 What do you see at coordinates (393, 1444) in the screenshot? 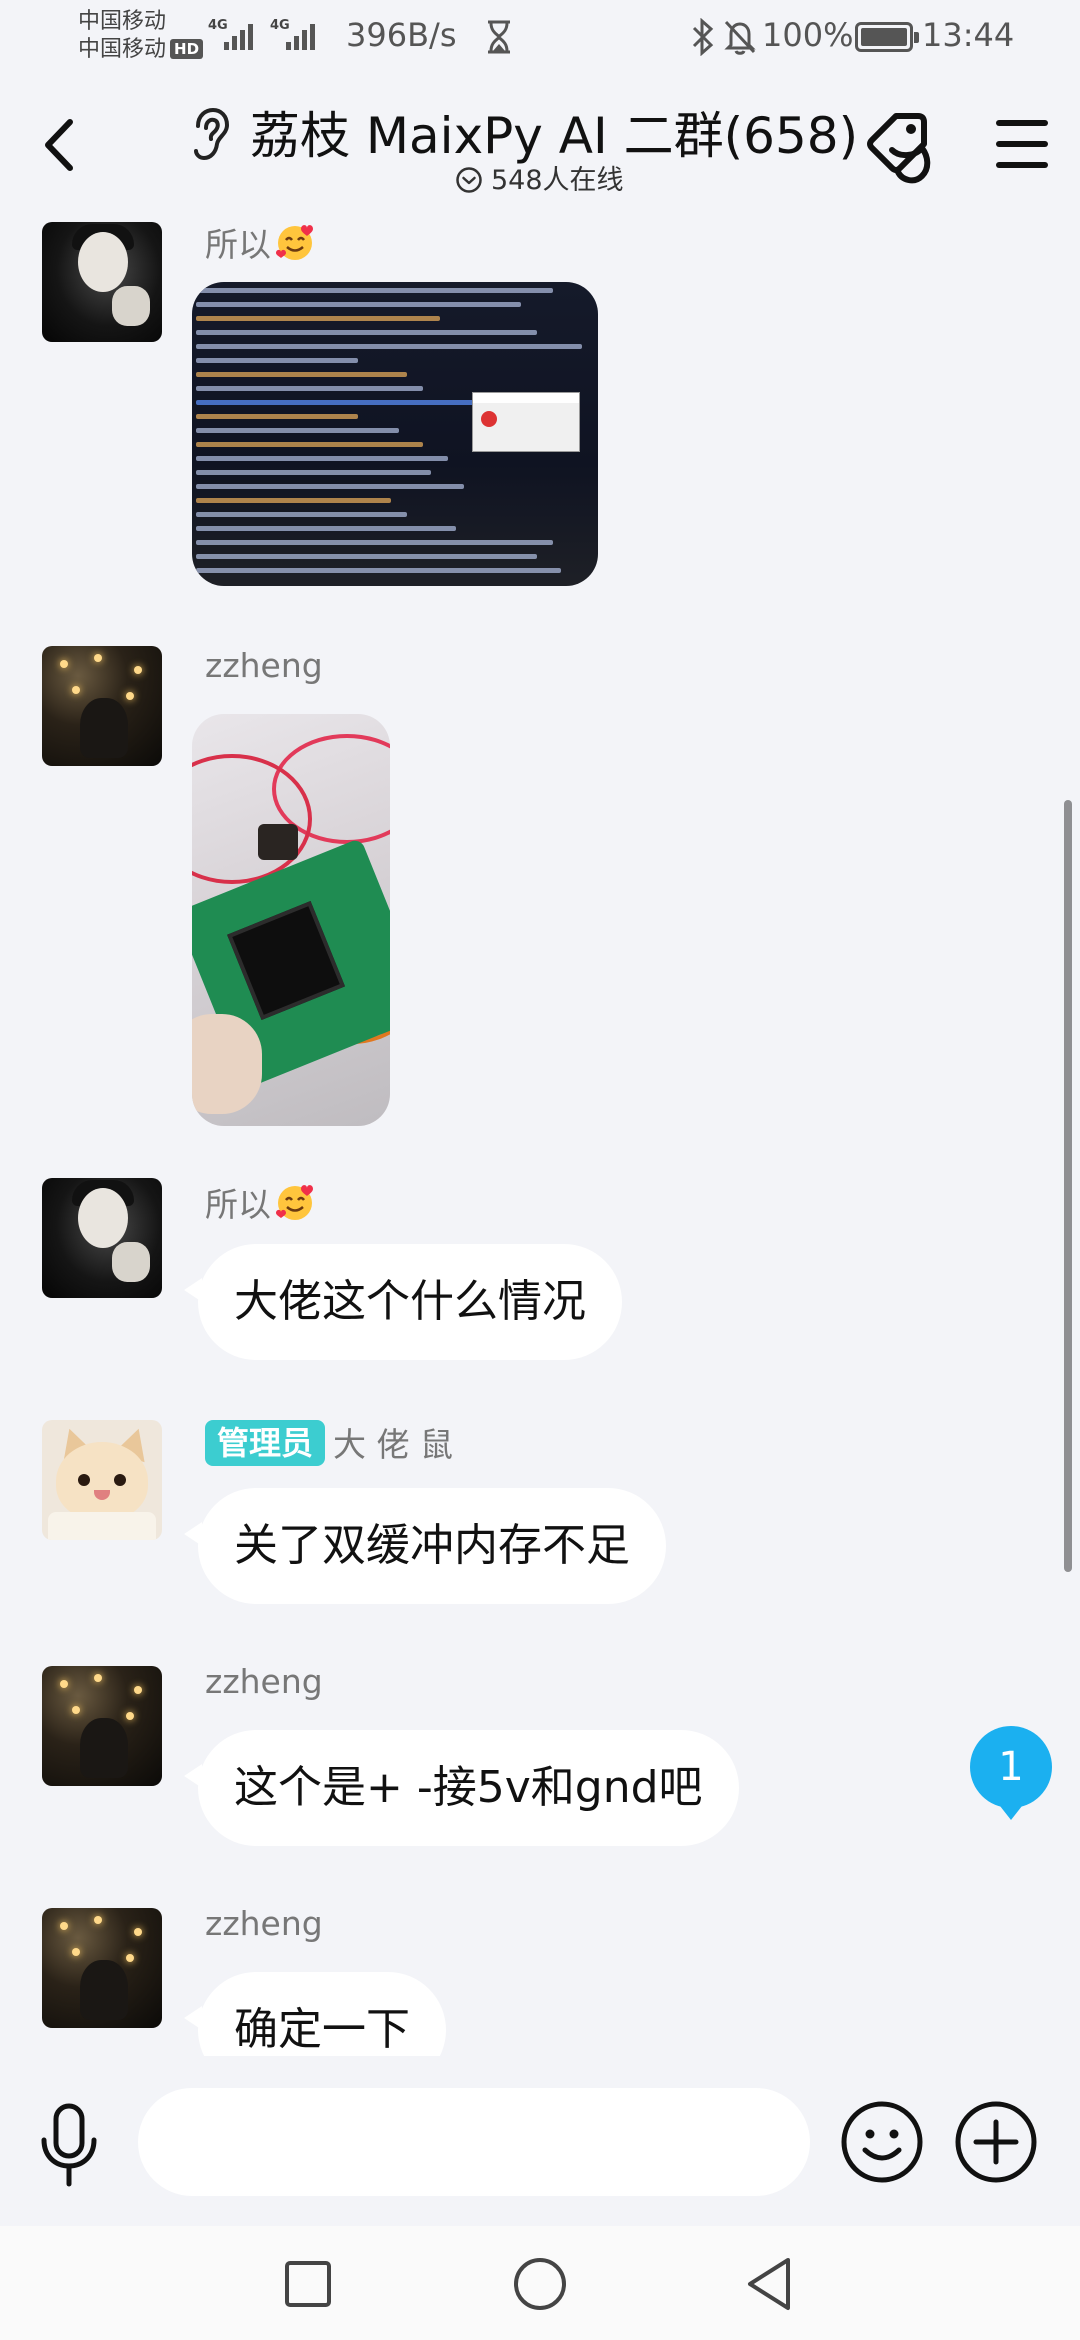
I see `sender-name-text: 大 佬 鼠` at bounding box center [393, 1444].